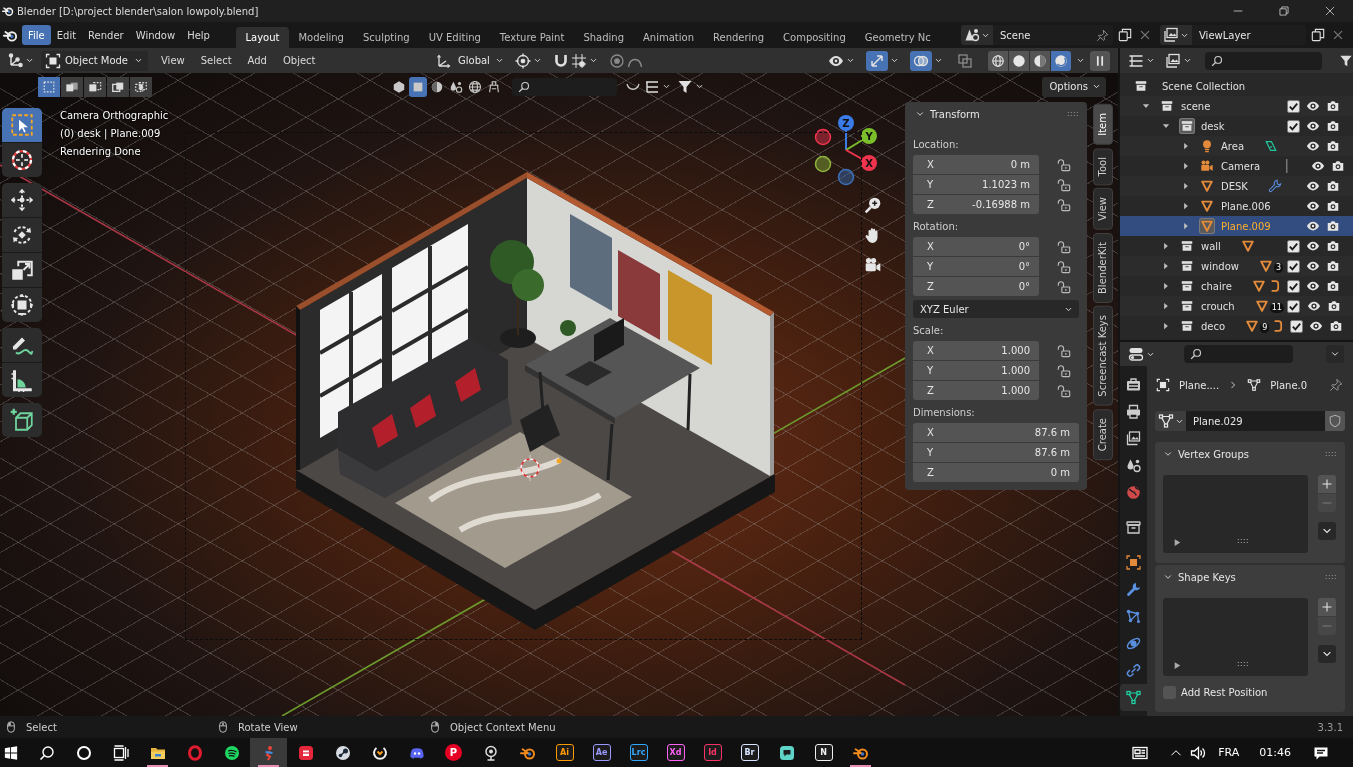 The image size is (1353, 767). What do you see at coordinates (1103, 166) in the screenshot?
I see `sidebar-tab: Tool` at bounding box center [1103, 166].